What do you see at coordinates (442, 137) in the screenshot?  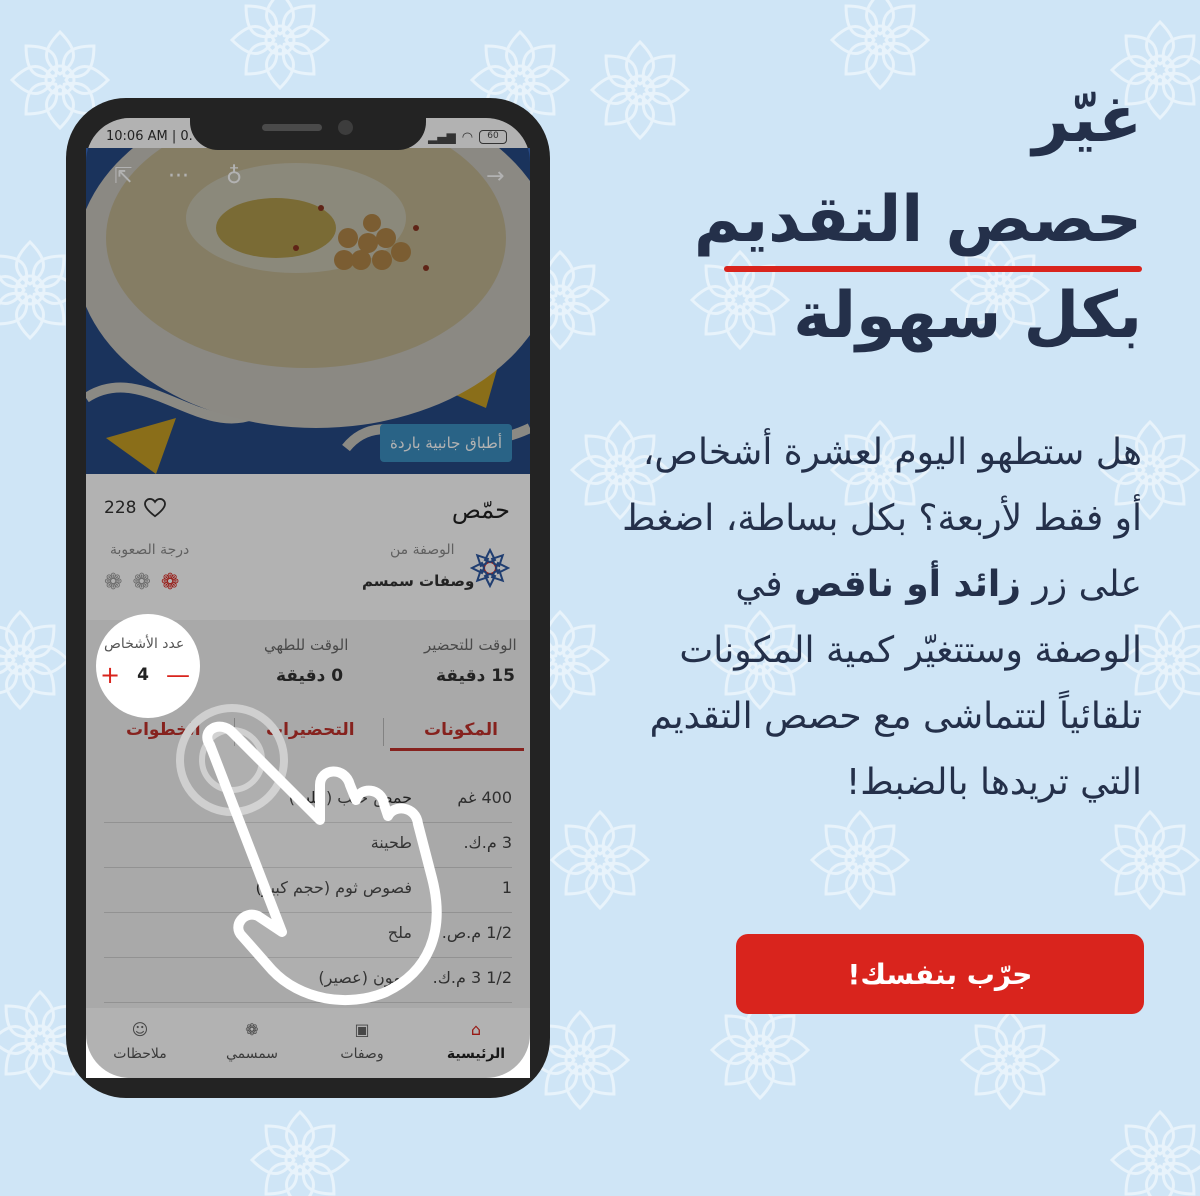 I see `signal-icon: ▂▄▆` at bounding box center [442, 137].